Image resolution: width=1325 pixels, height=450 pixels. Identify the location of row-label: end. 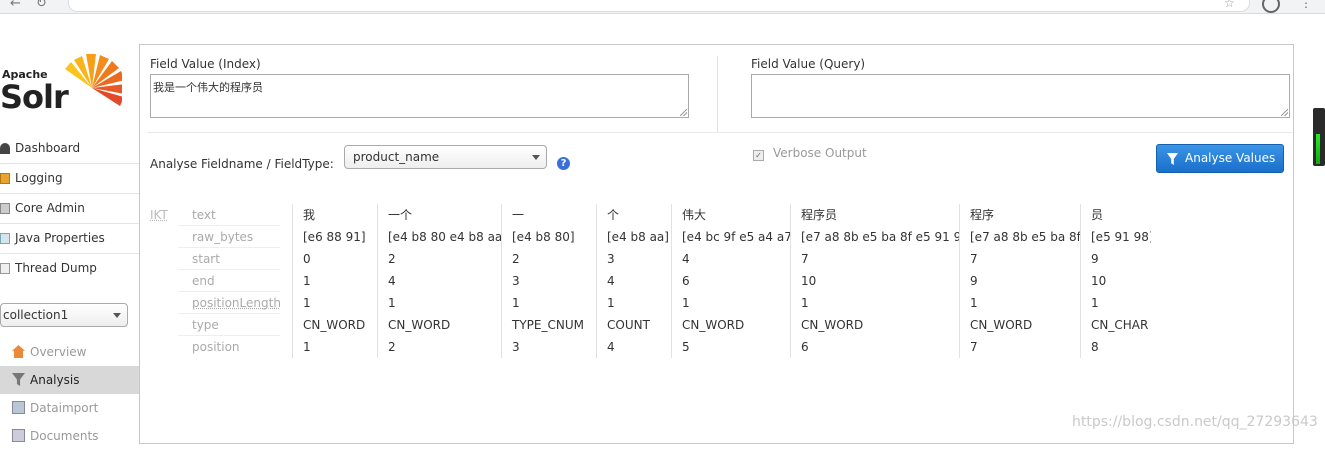
(229, 281).